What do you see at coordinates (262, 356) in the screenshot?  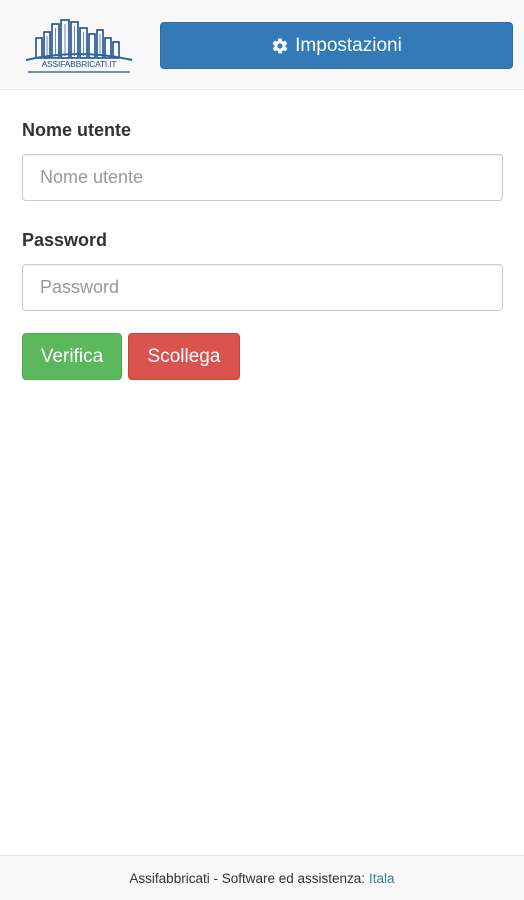 I see `form-buttons: Verifica Scollega` at bounding box center [262, 356].